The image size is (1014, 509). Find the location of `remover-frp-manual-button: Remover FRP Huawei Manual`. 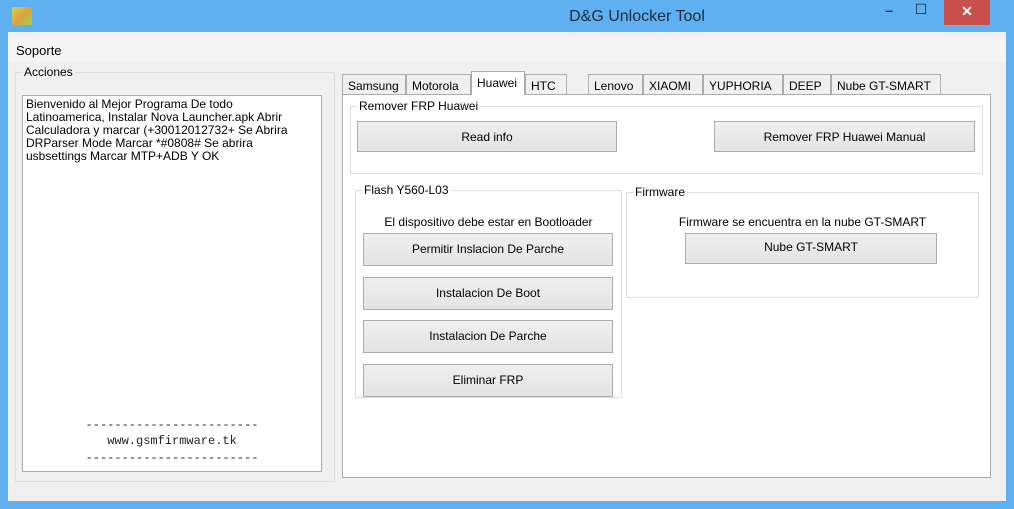

remover-frp-manual-button: Remover FRP Huawei Manual is located at coordinates (844, 136).